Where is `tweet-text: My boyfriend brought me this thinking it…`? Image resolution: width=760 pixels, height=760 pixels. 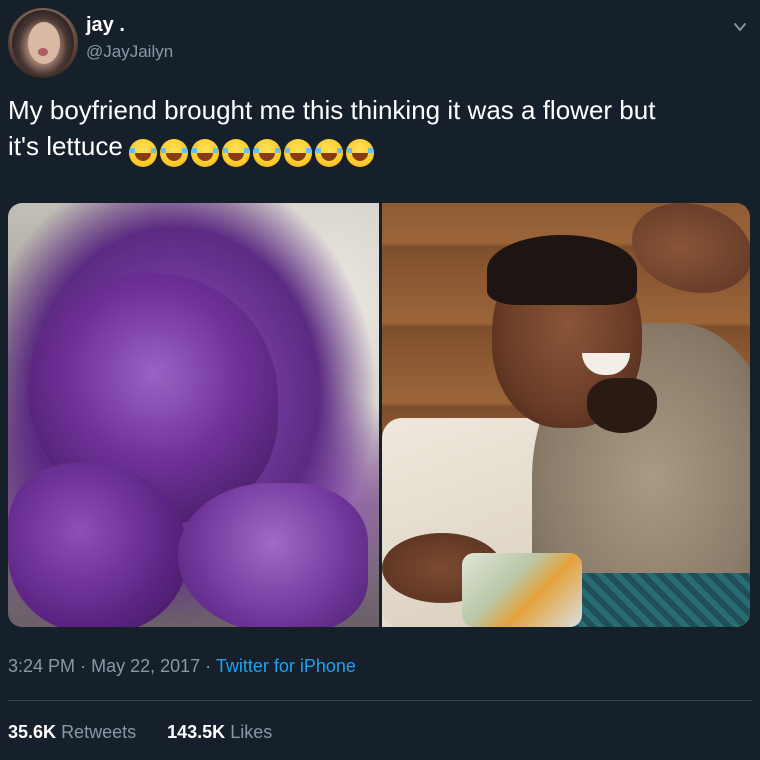 tweet-text: My boyfriend brought me this thinking it… is located at coordinates (380, 130).